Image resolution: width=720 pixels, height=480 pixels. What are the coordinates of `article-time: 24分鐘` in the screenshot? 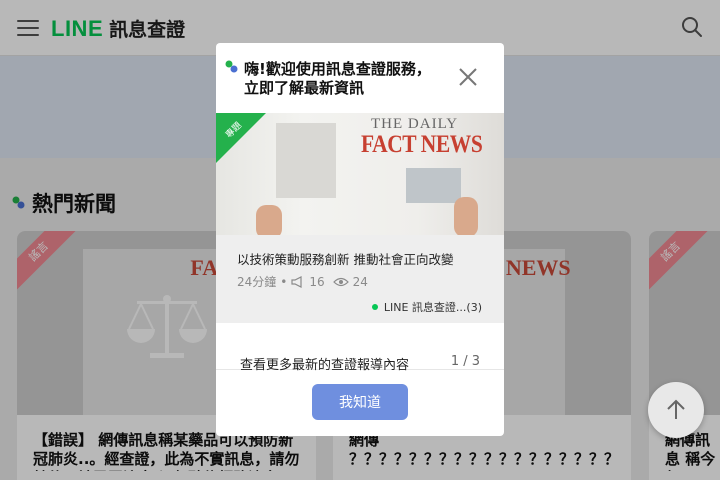 It's located at (257, 282).